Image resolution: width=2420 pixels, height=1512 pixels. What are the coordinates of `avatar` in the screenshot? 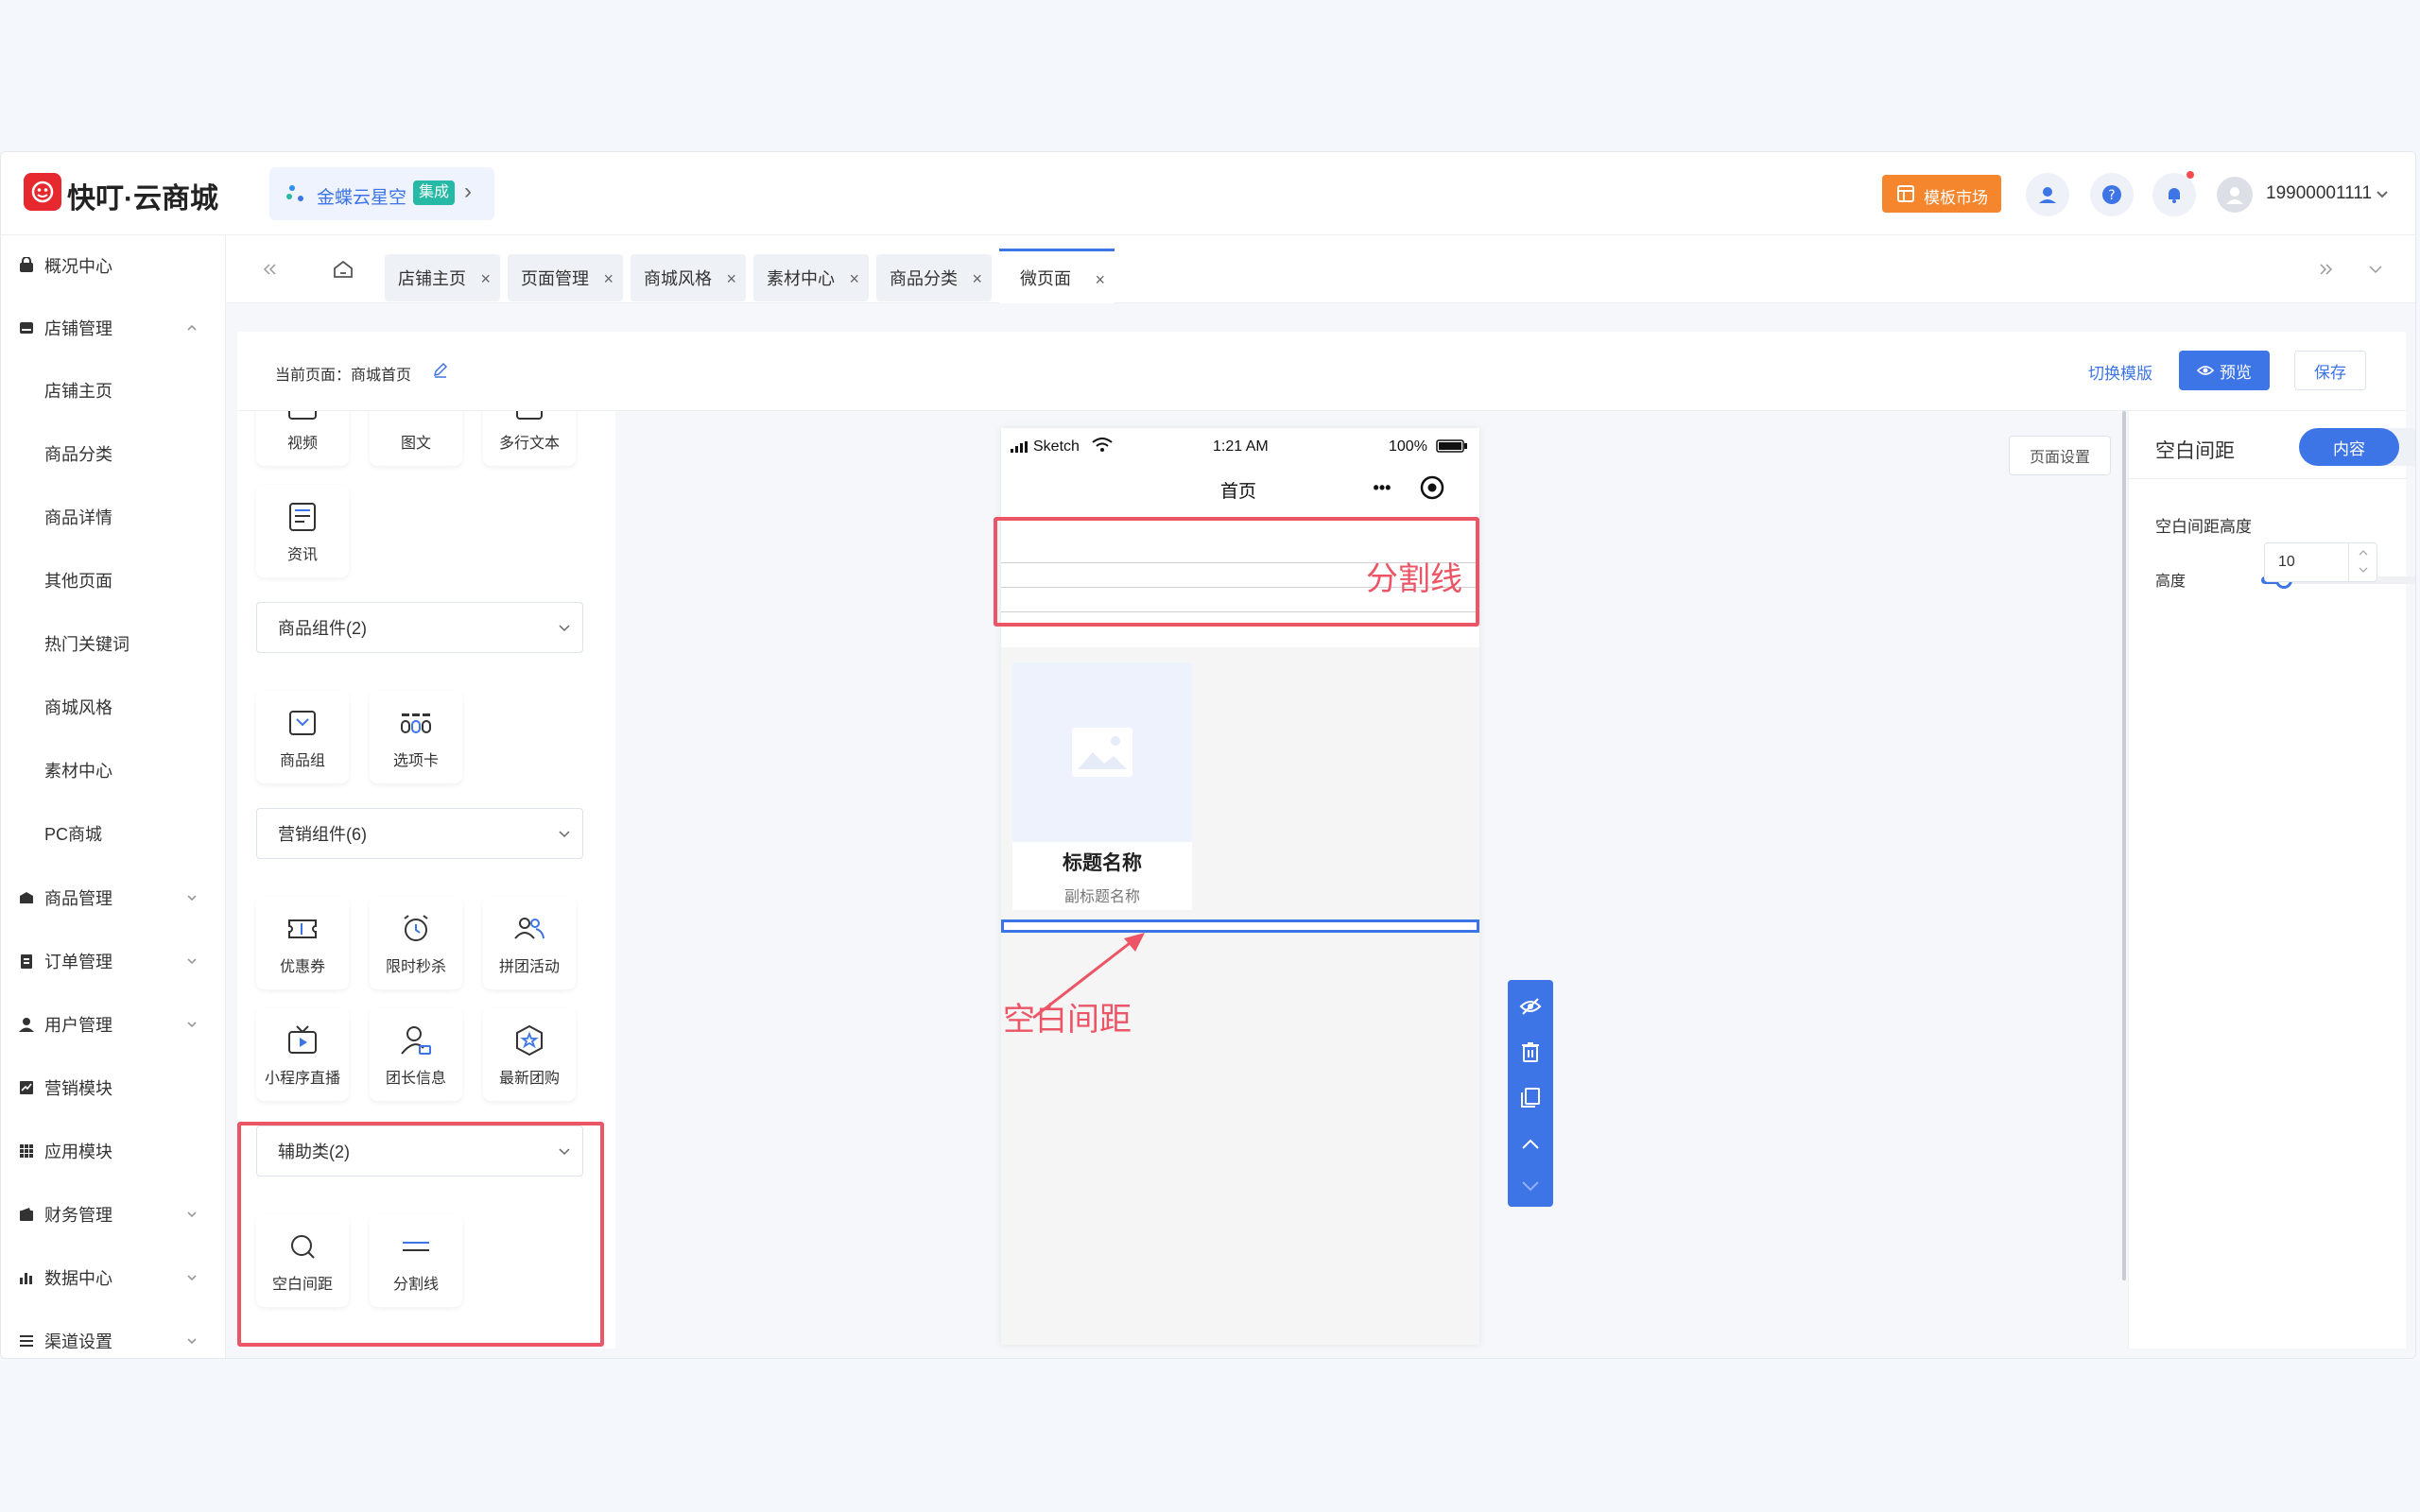 It's located at (2235, 195).